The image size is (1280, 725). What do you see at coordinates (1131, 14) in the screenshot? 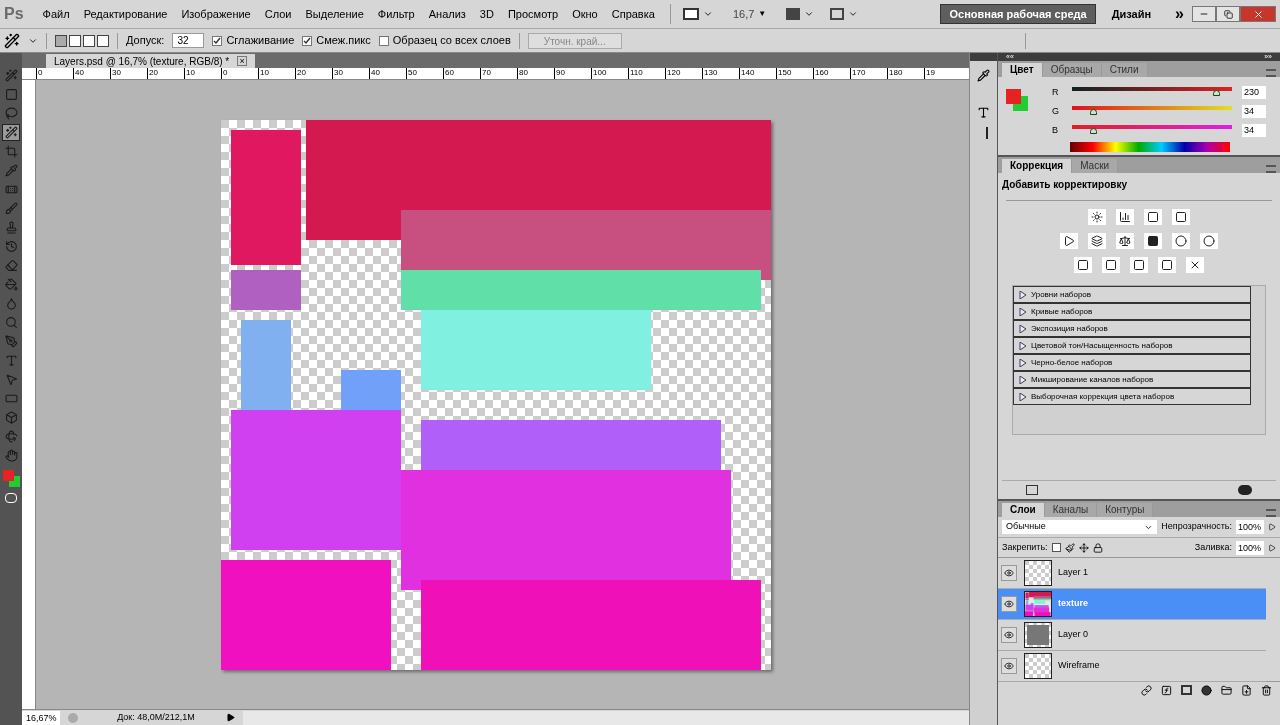
I see `workspace-button: Дизайн` at bounding box center [1131, 14].